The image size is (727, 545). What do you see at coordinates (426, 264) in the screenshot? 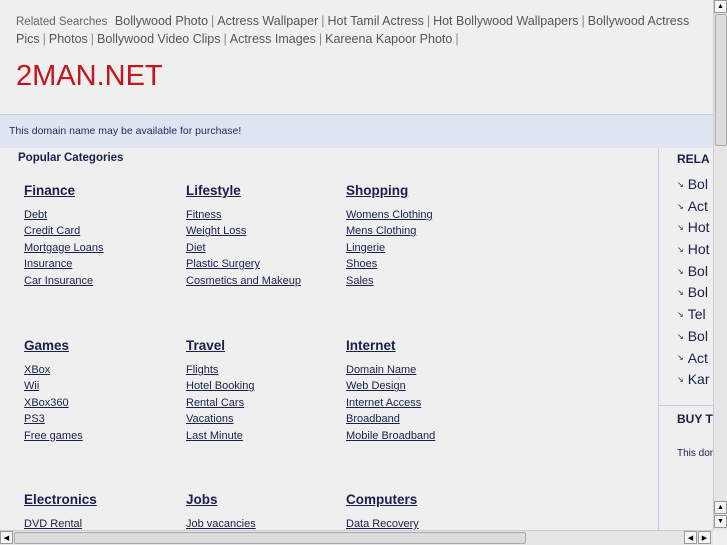
I see `category-link: Shoes` at bounding box center [426, 264].